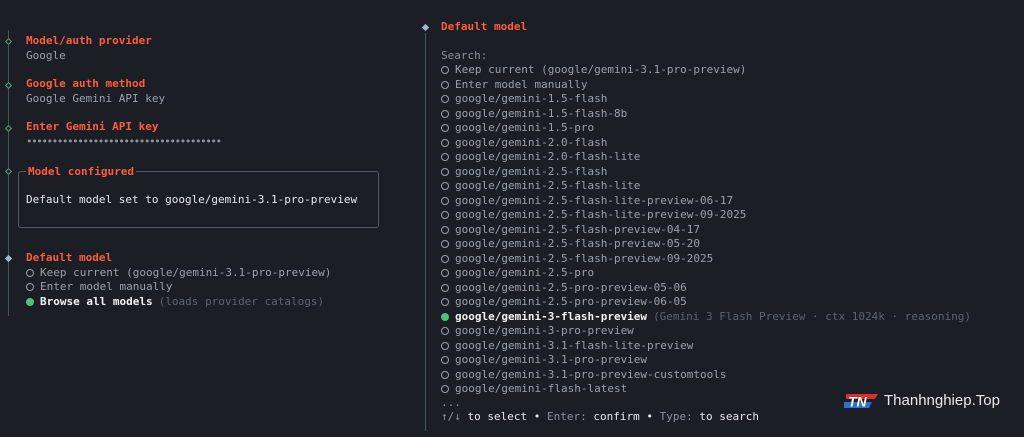 Image resolution: width=1024 pixels, height=437 pixels. What do you see at coordinates (706, 302) in the screenshot?
I see `model-option: google/gemini-2.5-pro-preview-06-05` at bounding box center [706, 302].